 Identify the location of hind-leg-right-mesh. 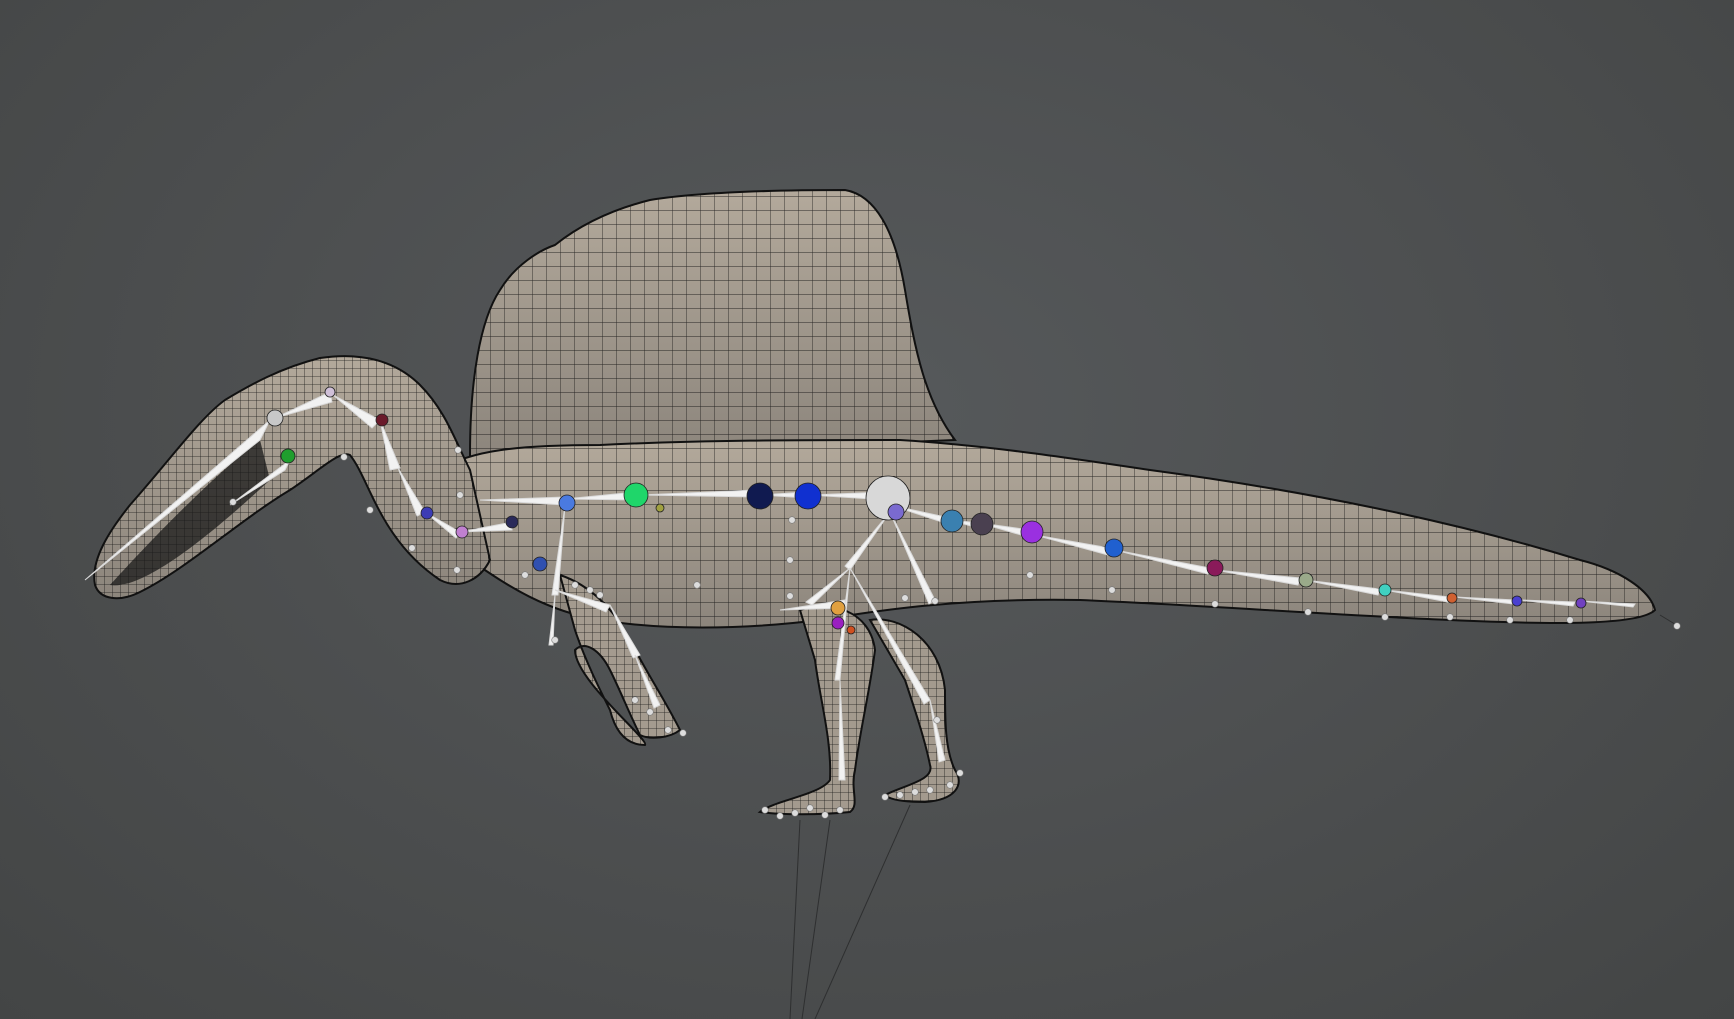
(914, 711).